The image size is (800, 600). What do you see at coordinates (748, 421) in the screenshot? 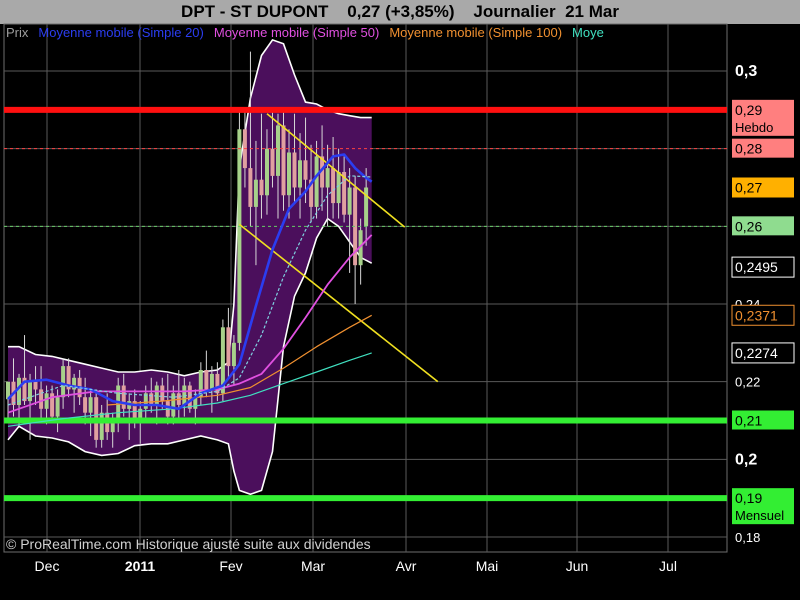
I see `level-label: 0,21` at bounding box center [748, 421].